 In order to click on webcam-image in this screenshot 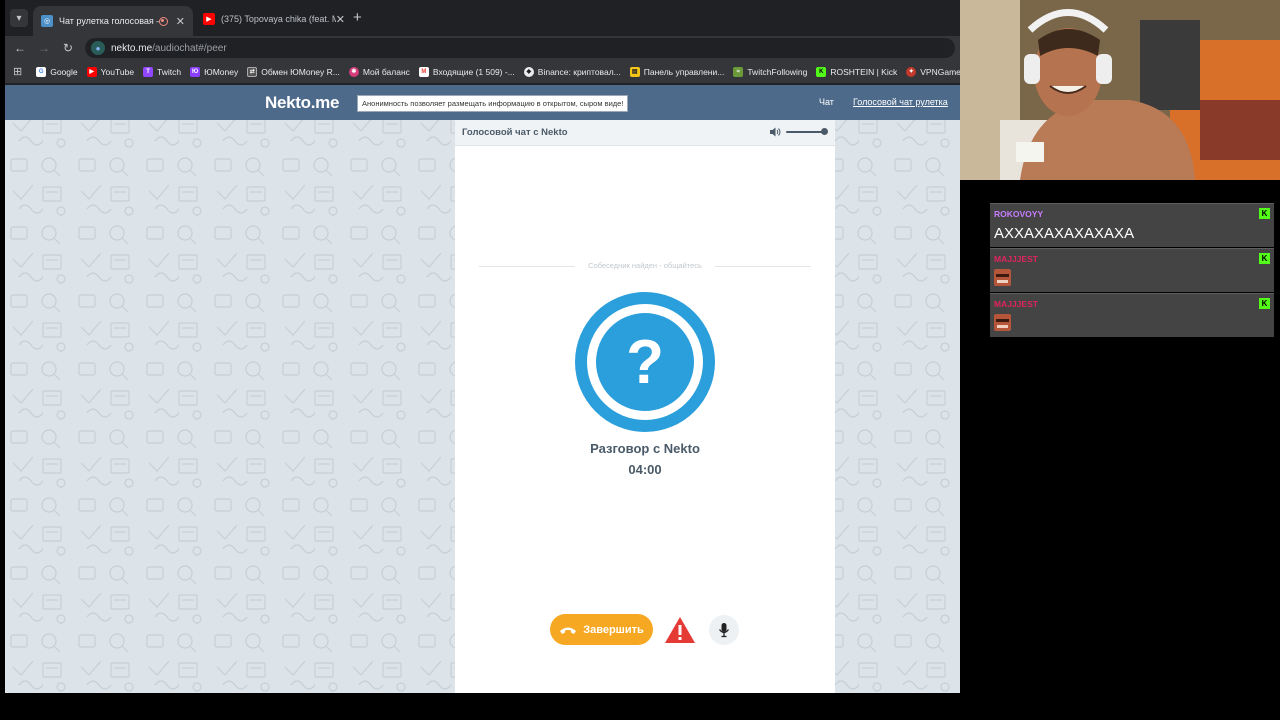, I will do `click(1120, 90)`.